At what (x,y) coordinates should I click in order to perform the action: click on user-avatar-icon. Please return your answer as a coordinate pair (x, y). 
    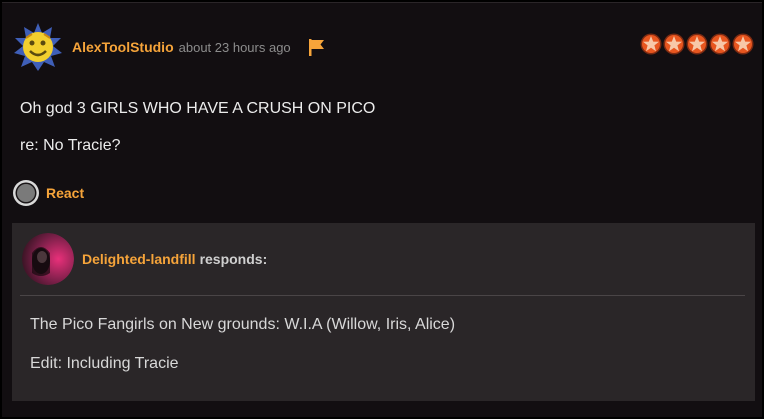
    Looking at the image, I should click on (48, 259).